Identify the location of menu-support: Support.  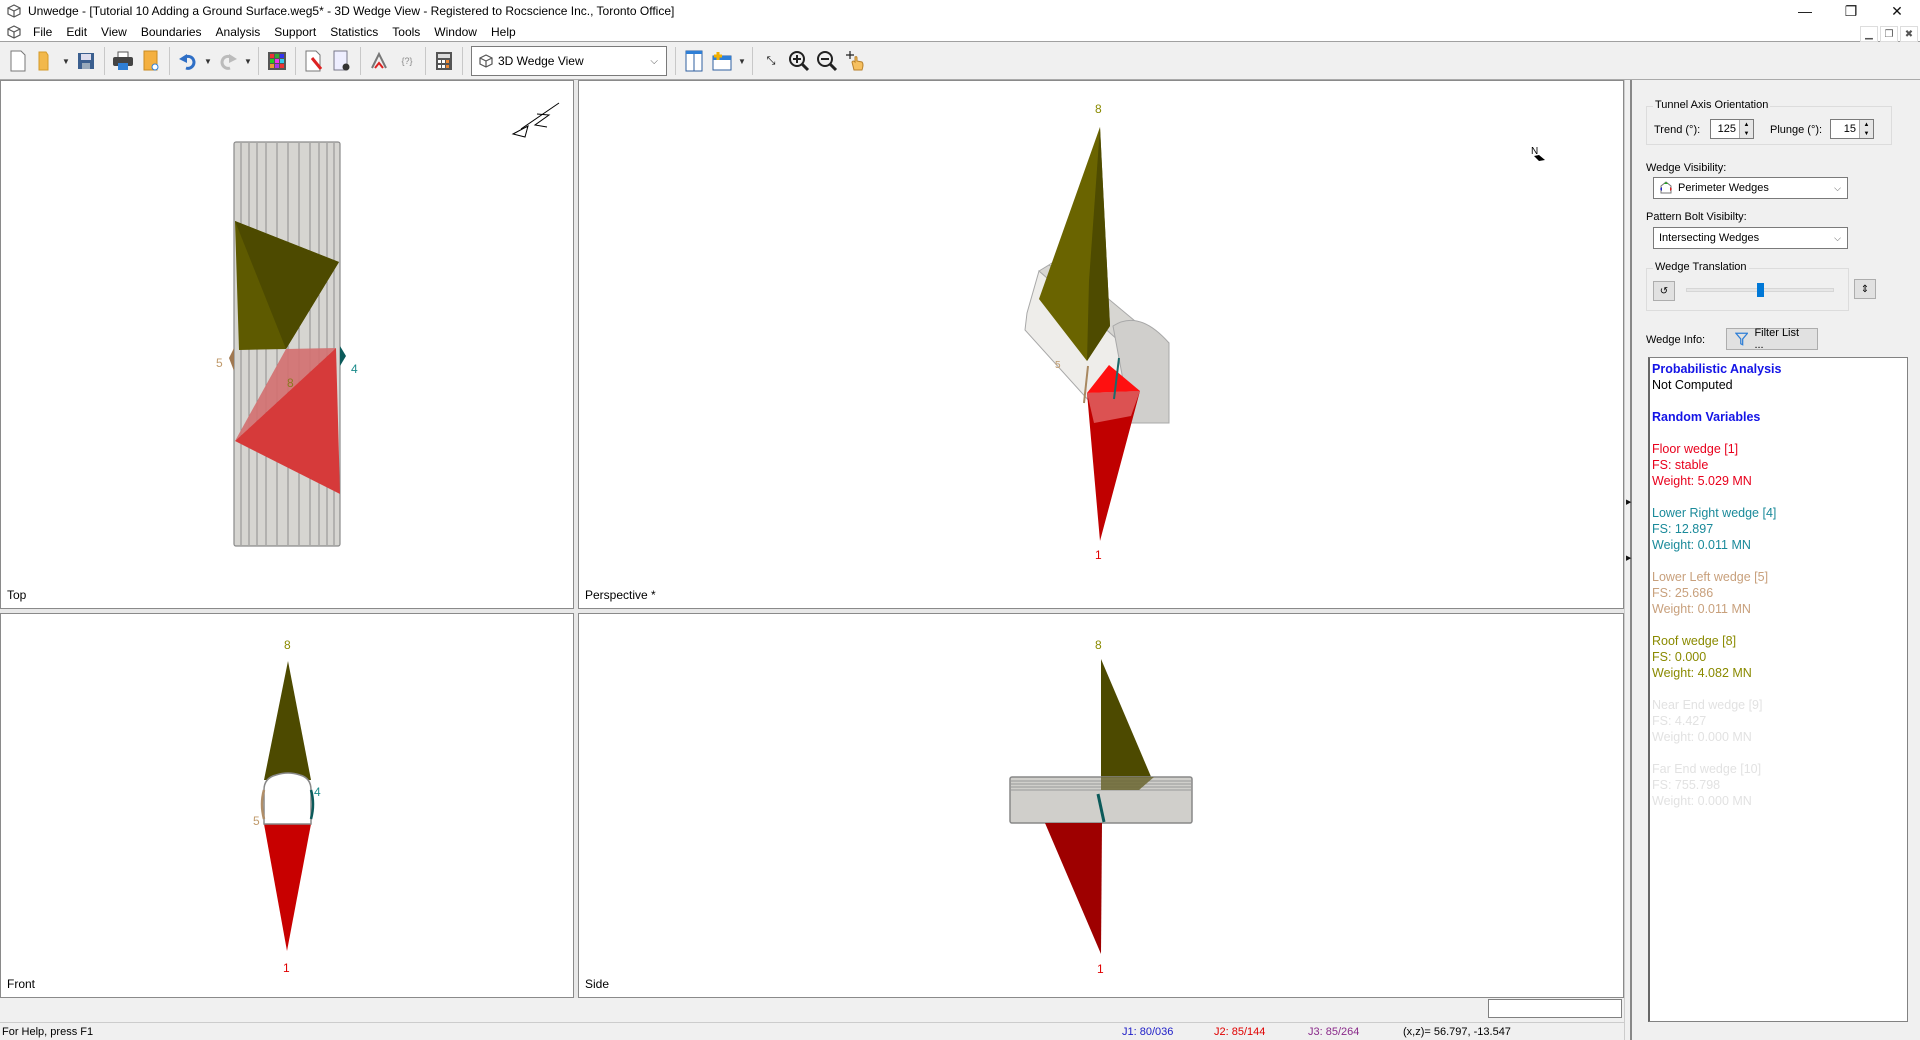
(295, 32).